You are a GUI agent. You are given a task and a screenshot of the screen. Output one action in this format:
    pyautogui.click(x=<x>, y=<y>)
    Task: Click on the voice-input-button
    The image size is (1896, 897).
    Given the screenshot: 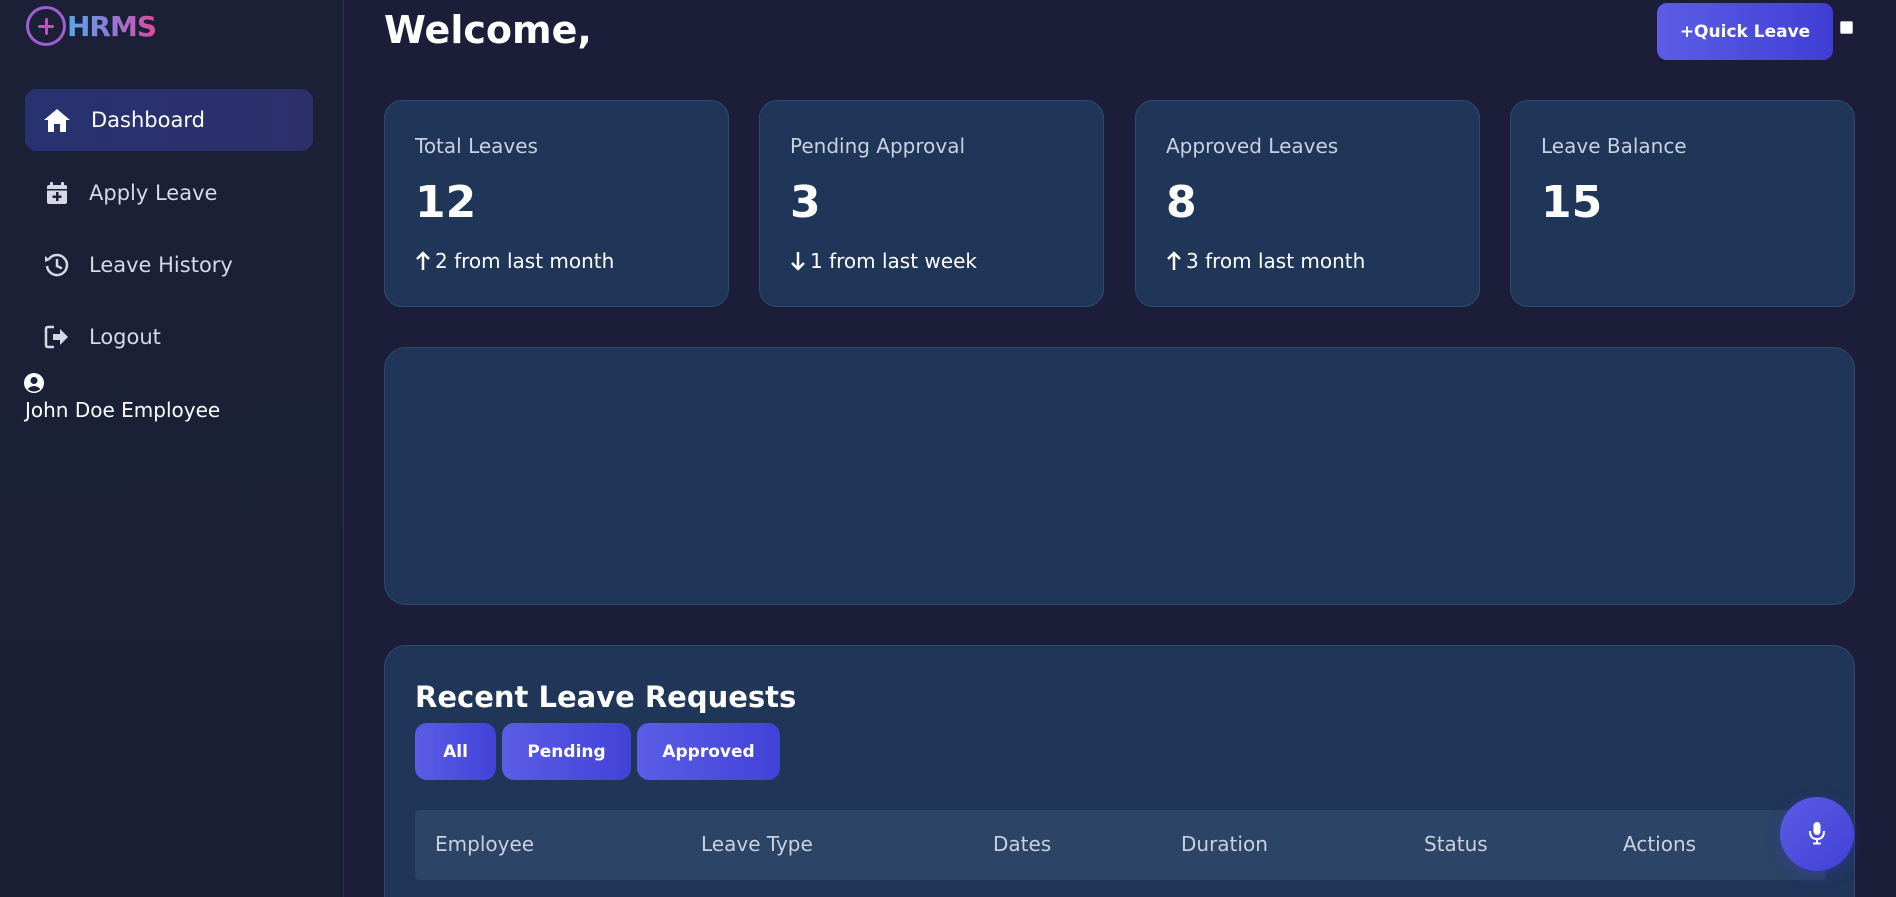 What is the action you would take?
    pyautogui.click(x=1817, y=834)
    